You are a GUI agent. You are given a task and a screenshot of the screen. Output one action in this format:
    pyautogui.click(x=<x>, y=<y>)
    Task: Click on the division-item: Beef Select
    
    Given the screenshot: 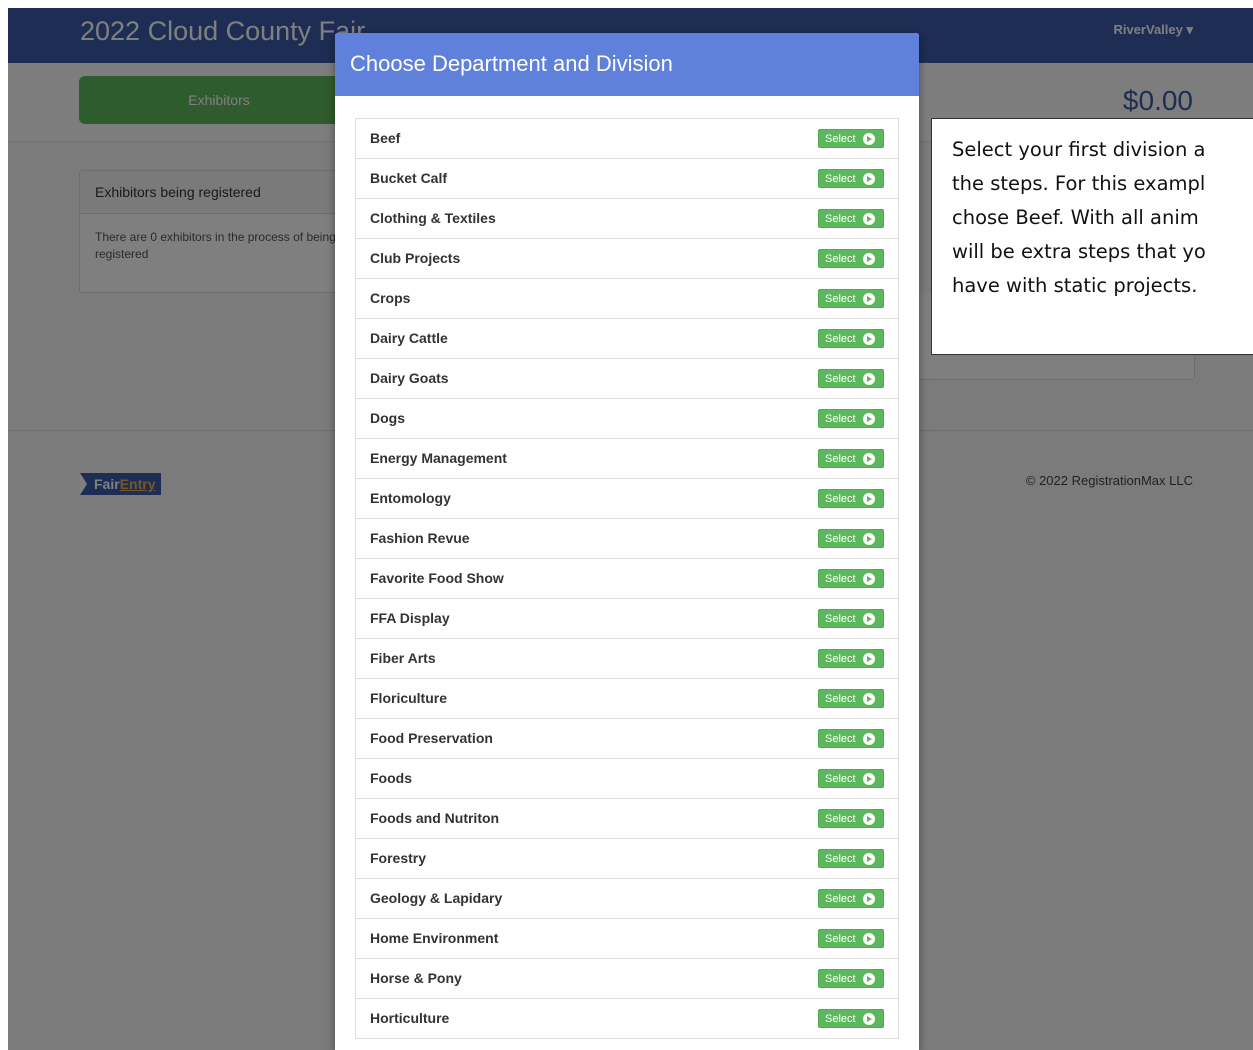 What is the action you would take?
    pyautogui.click(x=627, y=138)
    